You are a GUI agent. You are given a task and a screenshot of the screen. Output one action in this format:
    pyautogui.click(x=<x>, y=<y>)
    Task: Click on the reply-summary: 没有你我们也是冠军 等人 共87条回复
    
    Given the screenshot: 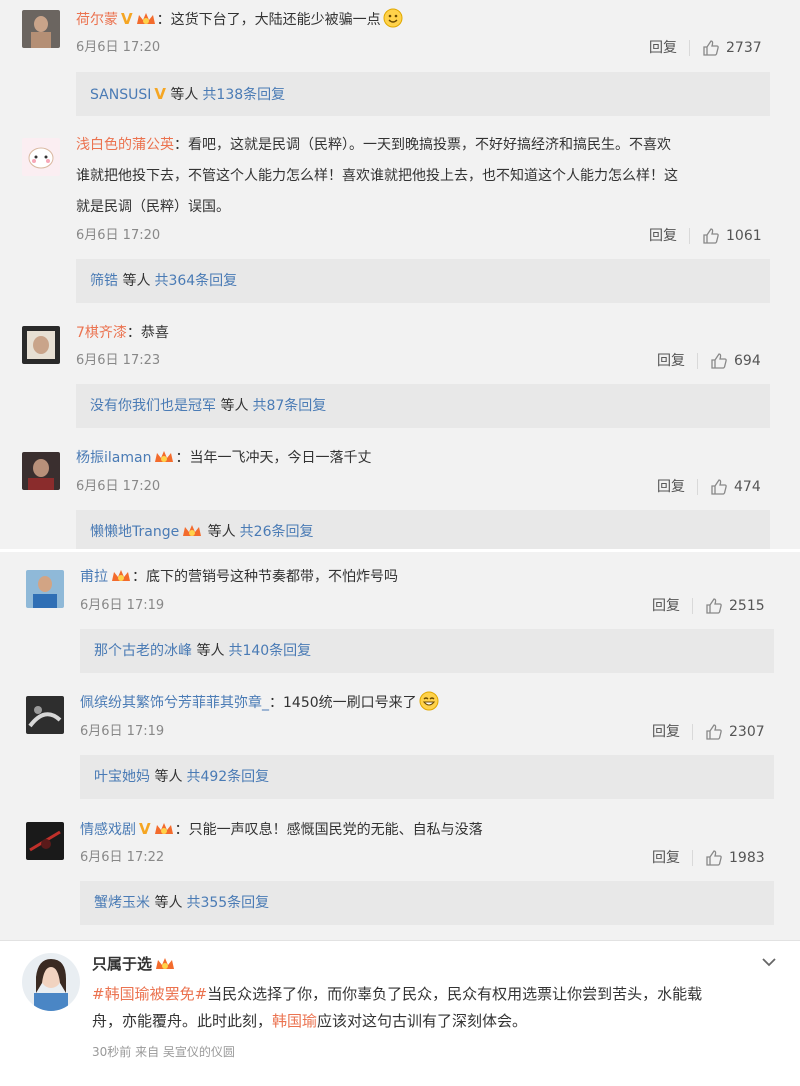 What is the action you would take?
    pyautogui.click(x=423, y=406)
    